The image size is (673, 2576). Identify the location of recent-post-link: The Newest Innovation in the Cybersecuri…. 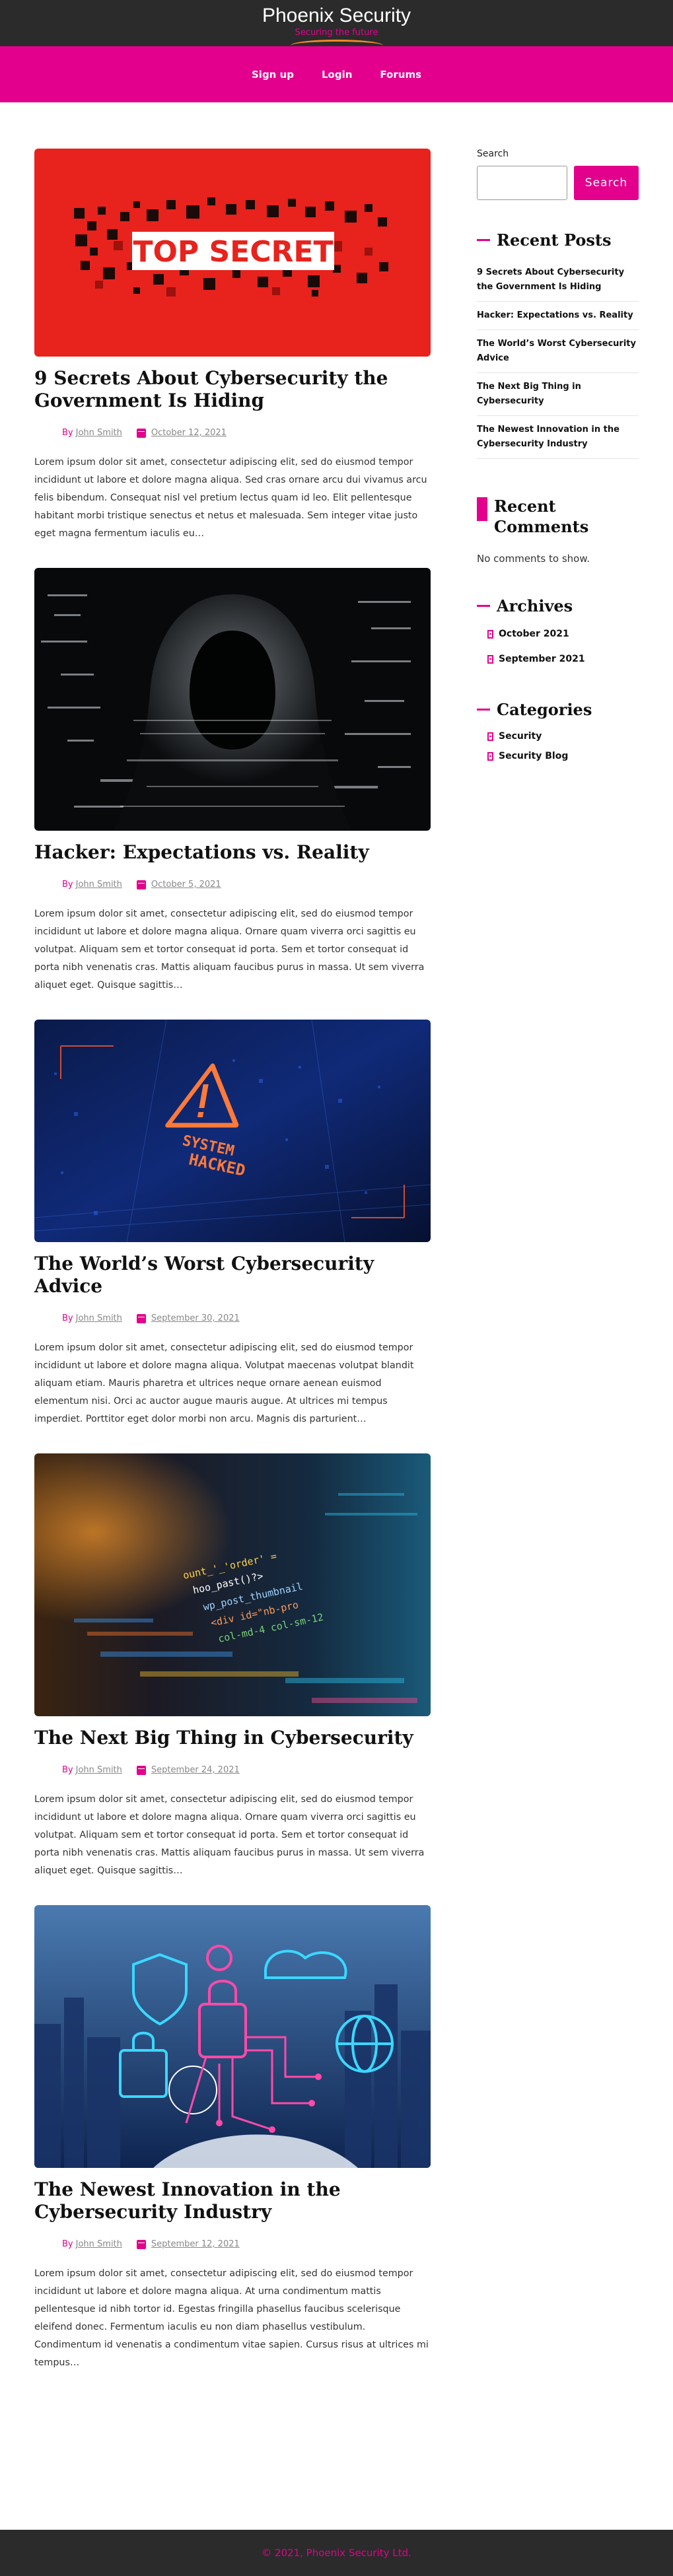
(558, 438).